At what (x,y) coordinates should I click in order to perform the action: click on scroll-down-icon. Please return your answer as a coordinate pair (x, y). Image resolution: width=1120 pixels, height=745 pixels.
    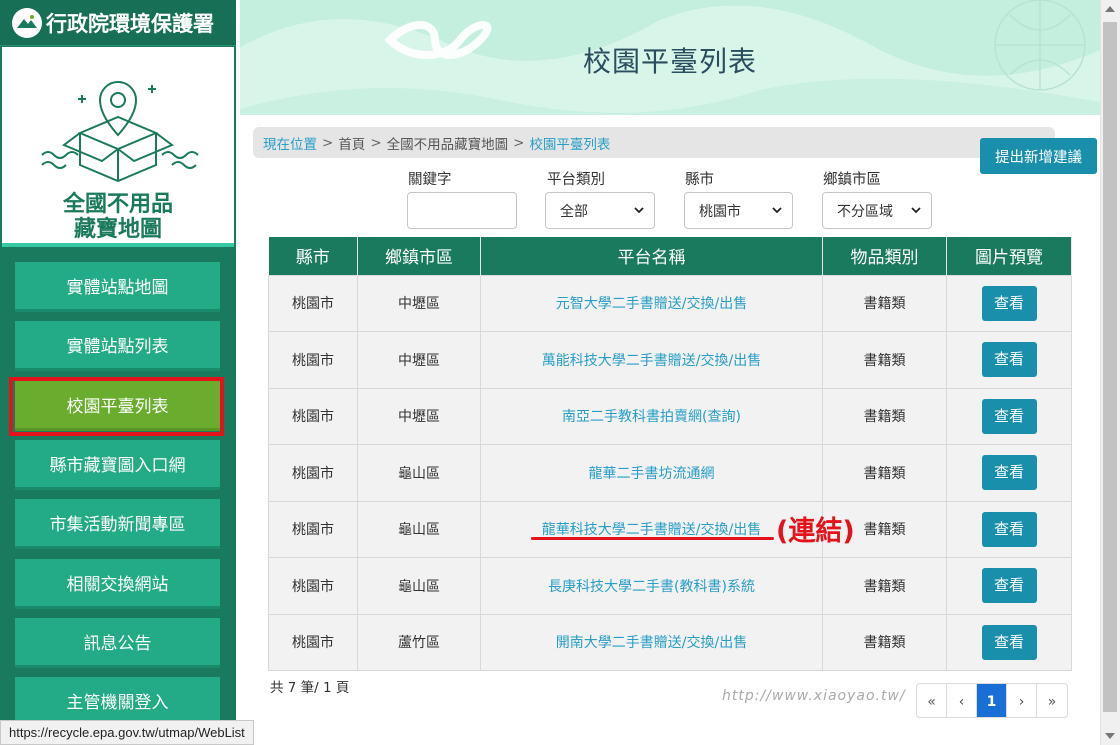
    Looking at the image, I should click on (1110, 736).